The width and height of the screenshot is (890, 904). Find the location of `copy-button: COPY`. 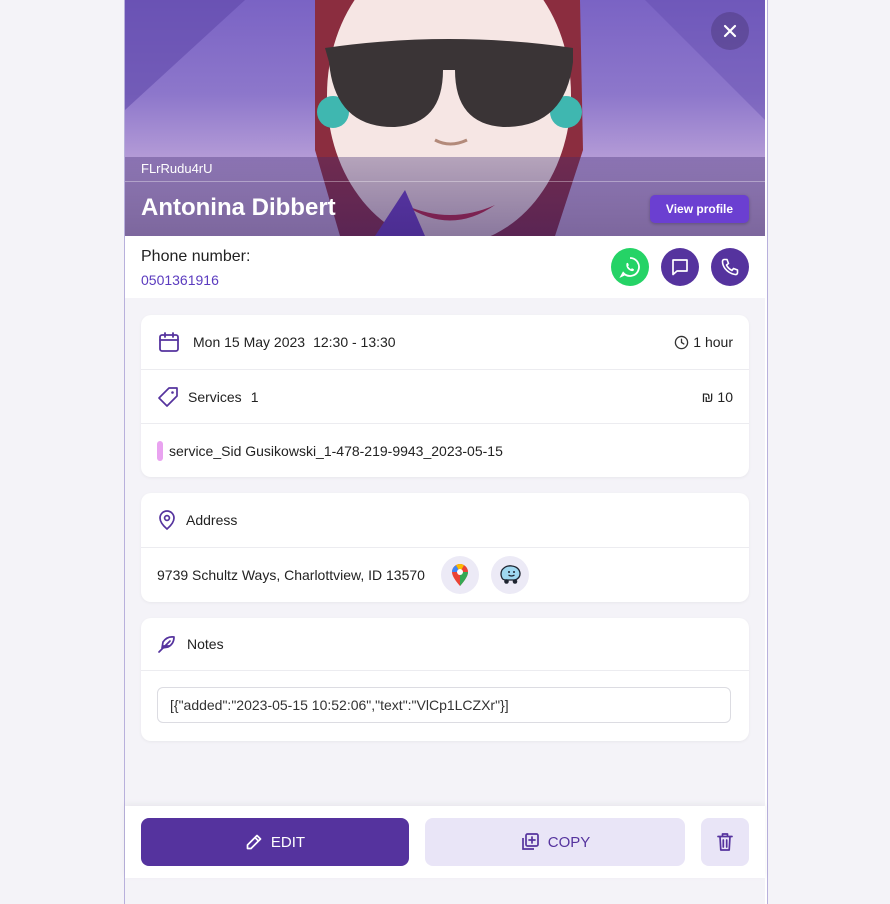

copy-button: COPY is located at coordinates (555, 842).